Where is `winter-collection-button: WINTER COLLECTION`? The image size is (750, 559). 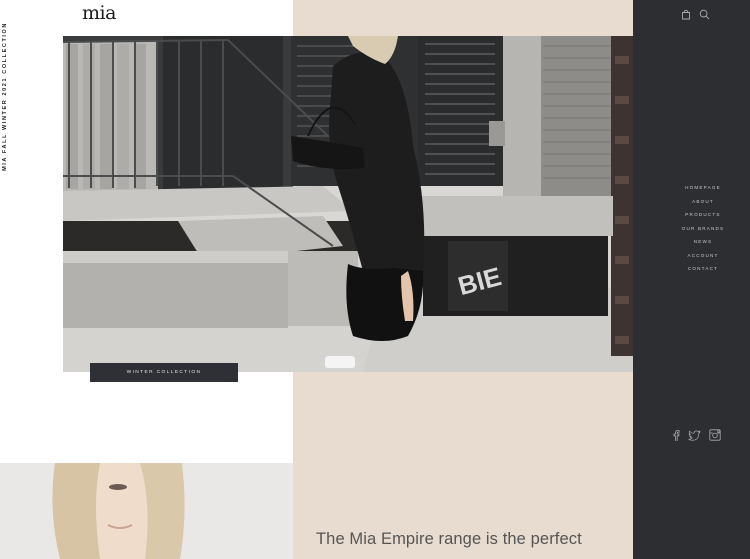
winter-collection-button: WINTER COLLECTION is located at coordinates (164, 372).